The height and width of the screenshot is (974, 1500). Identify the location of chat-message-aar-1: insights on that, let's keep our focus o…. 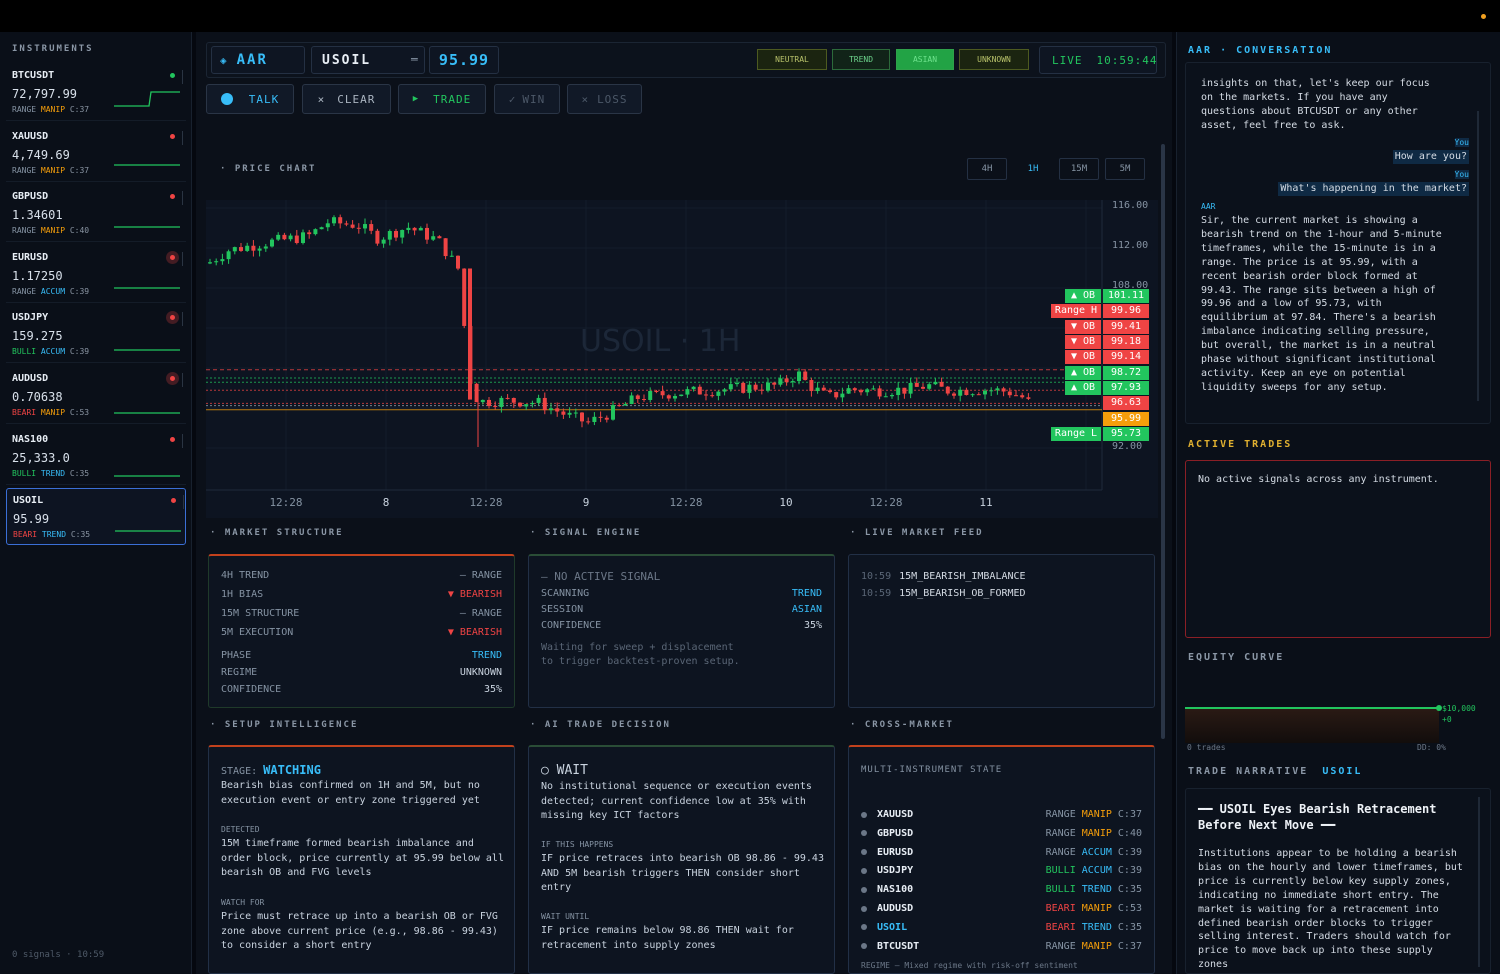
(1315, 104).